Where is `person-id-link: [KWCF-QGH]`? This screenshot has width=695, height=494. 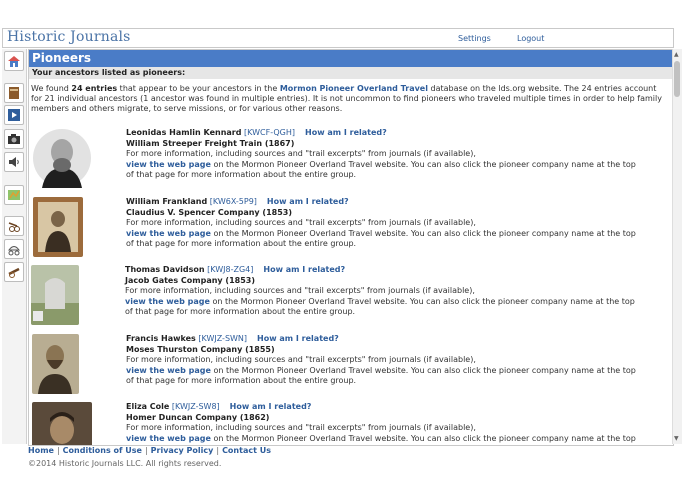
person-id-link: [KWCF-QGH] is located at coordinates (269, 132).